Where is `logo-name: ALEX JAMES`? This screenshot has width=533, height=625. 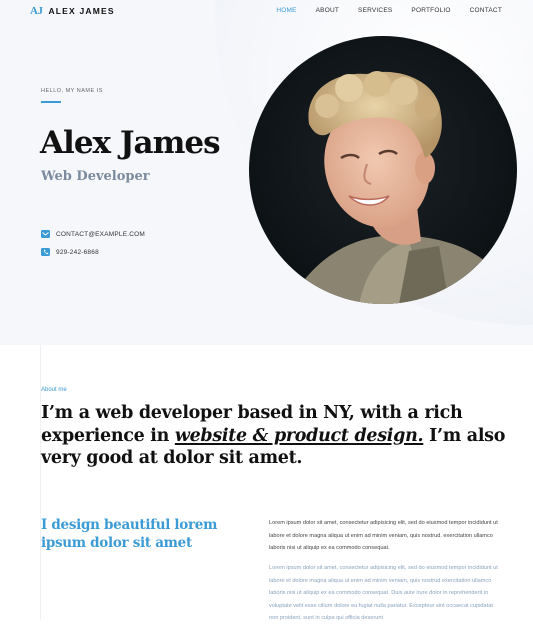 logo-name: ALEX JAMES is located at coordinates (81, 11).